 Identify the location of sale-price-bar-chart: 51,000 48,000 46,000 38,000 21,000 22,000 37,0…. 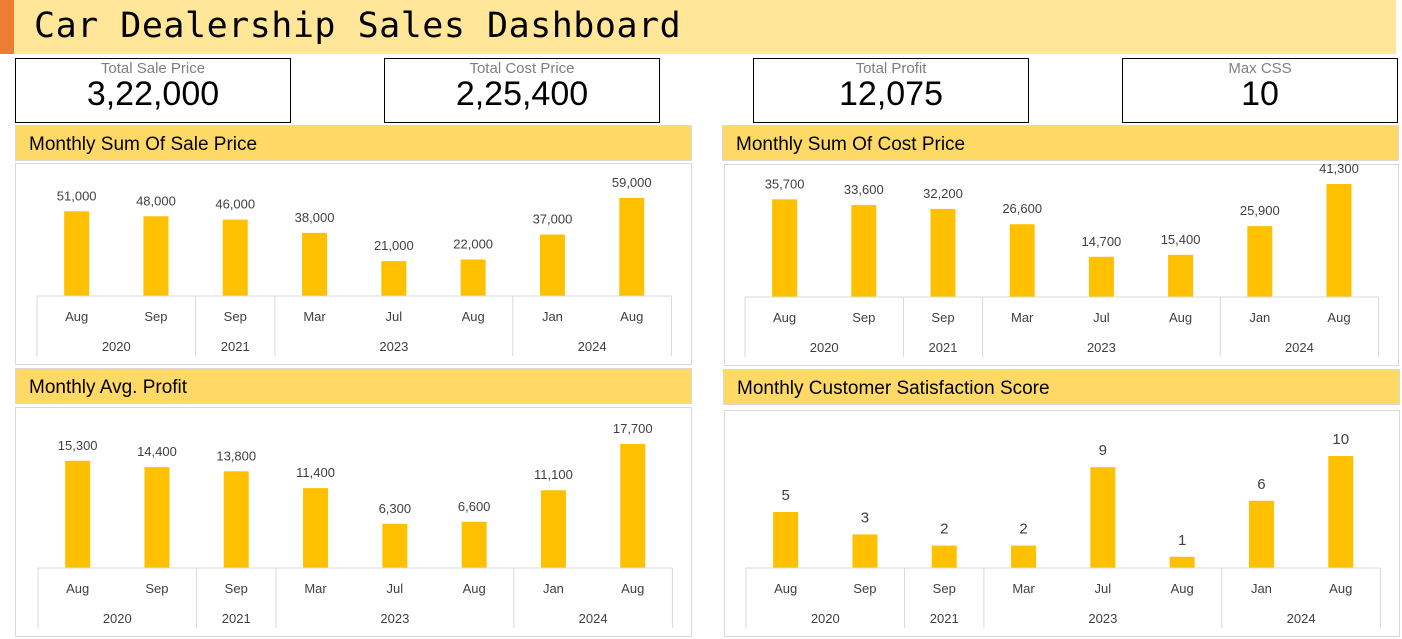
(354, 265).